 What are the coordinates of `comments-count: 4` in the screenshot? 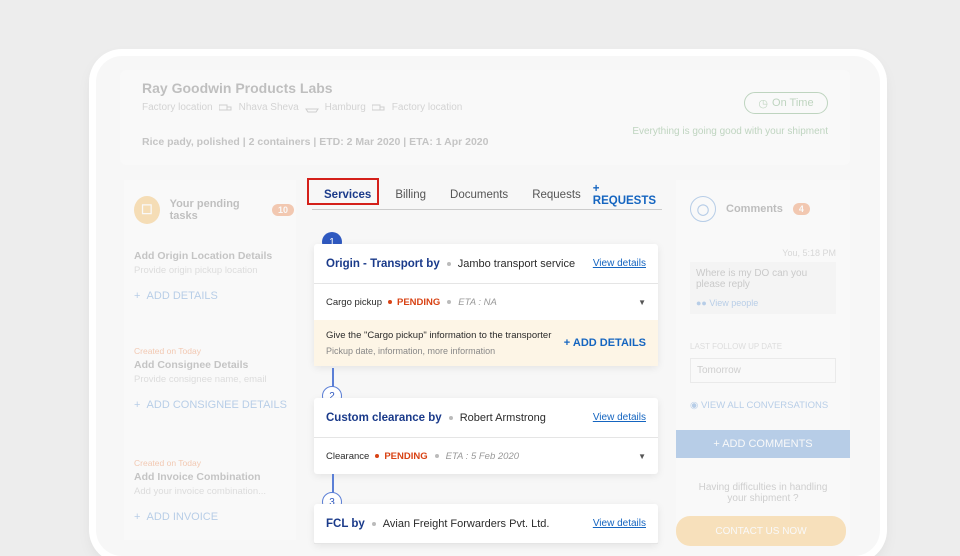 It's located at (801, 209).